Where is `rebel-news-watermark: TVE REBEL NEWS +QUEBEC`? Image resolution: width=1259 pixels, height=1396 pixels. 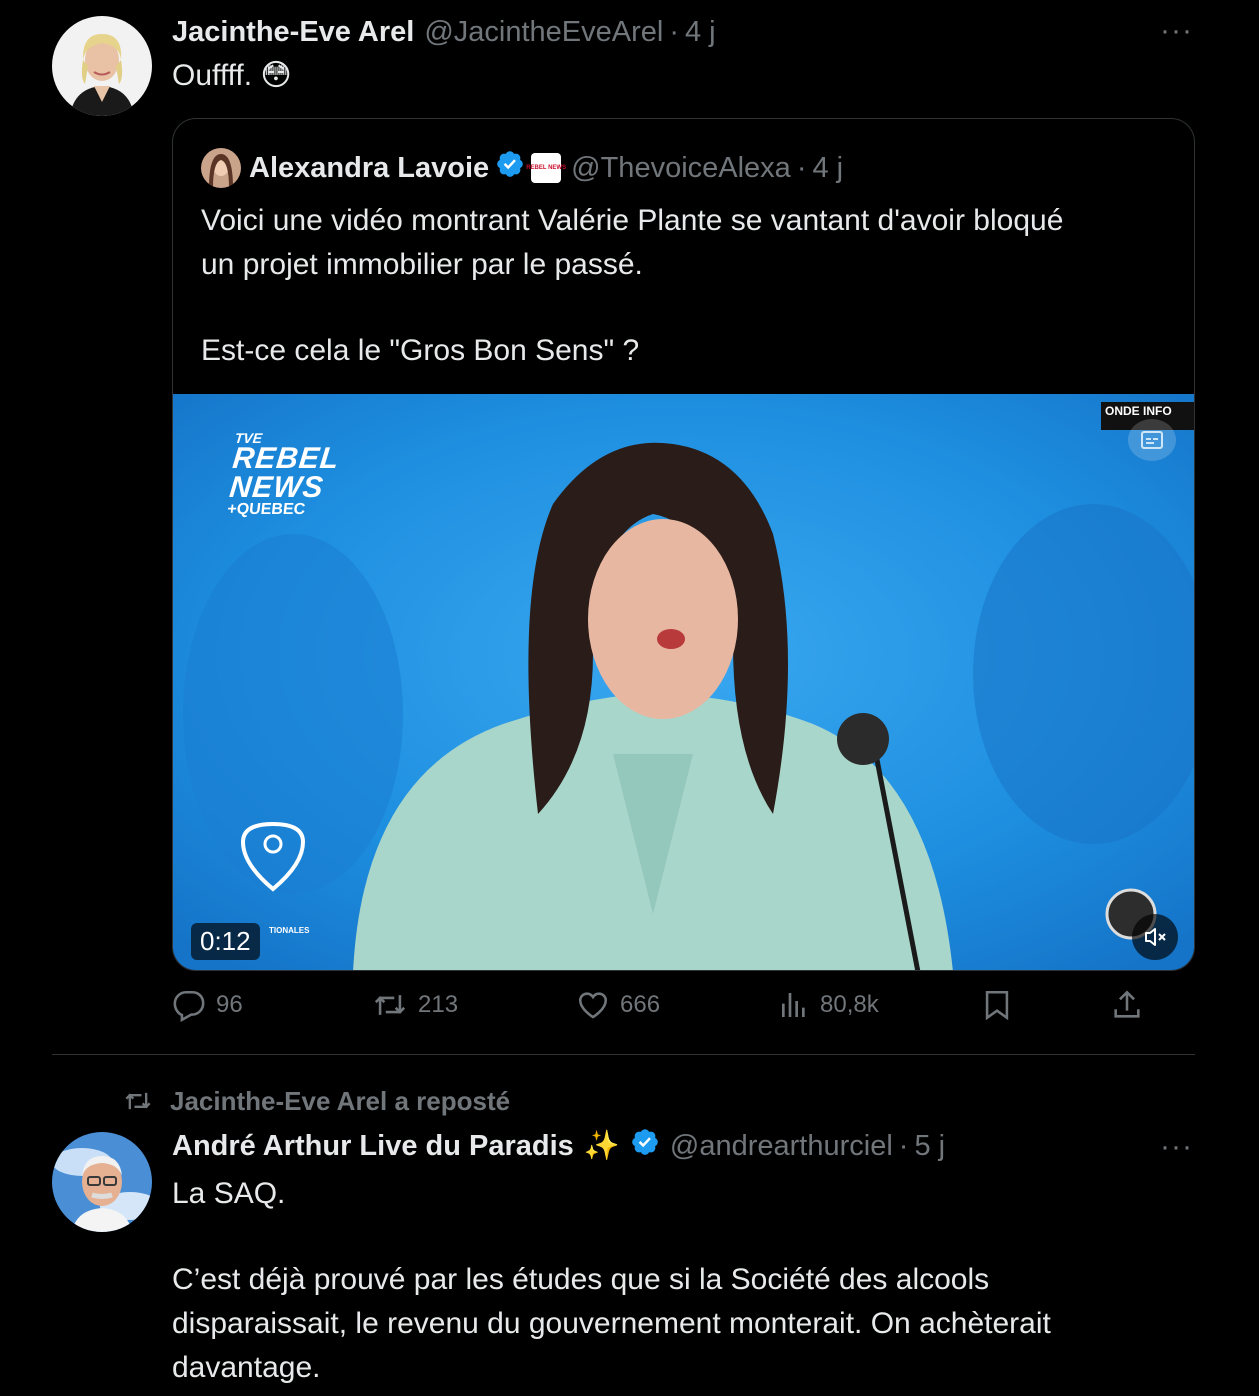 rebel-news-watermark: TVE REBEL NEWS +QUEBEC is located at coordinates (284, 474).